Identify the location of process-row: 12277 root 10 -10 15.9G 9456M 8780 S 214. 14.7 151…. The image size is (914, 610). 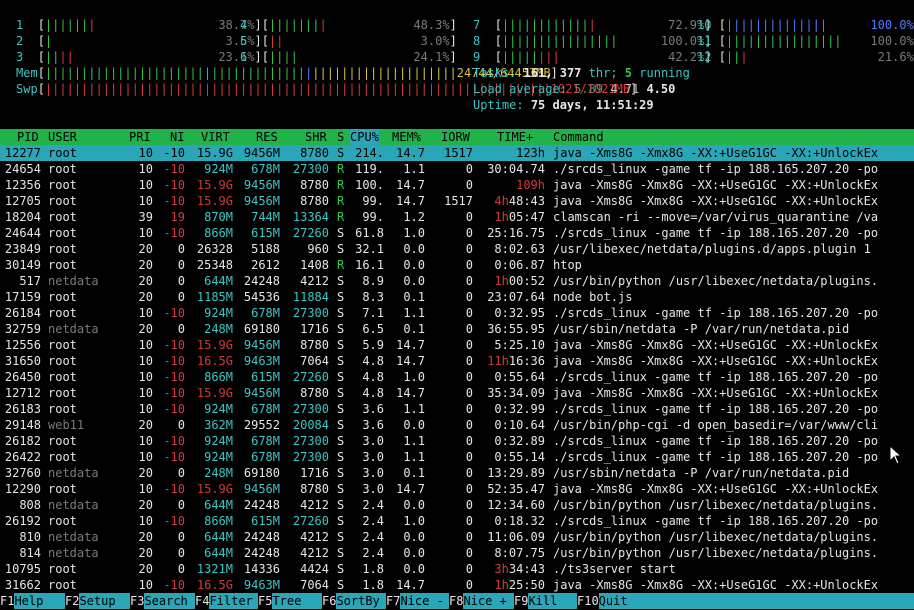
(457, 153).